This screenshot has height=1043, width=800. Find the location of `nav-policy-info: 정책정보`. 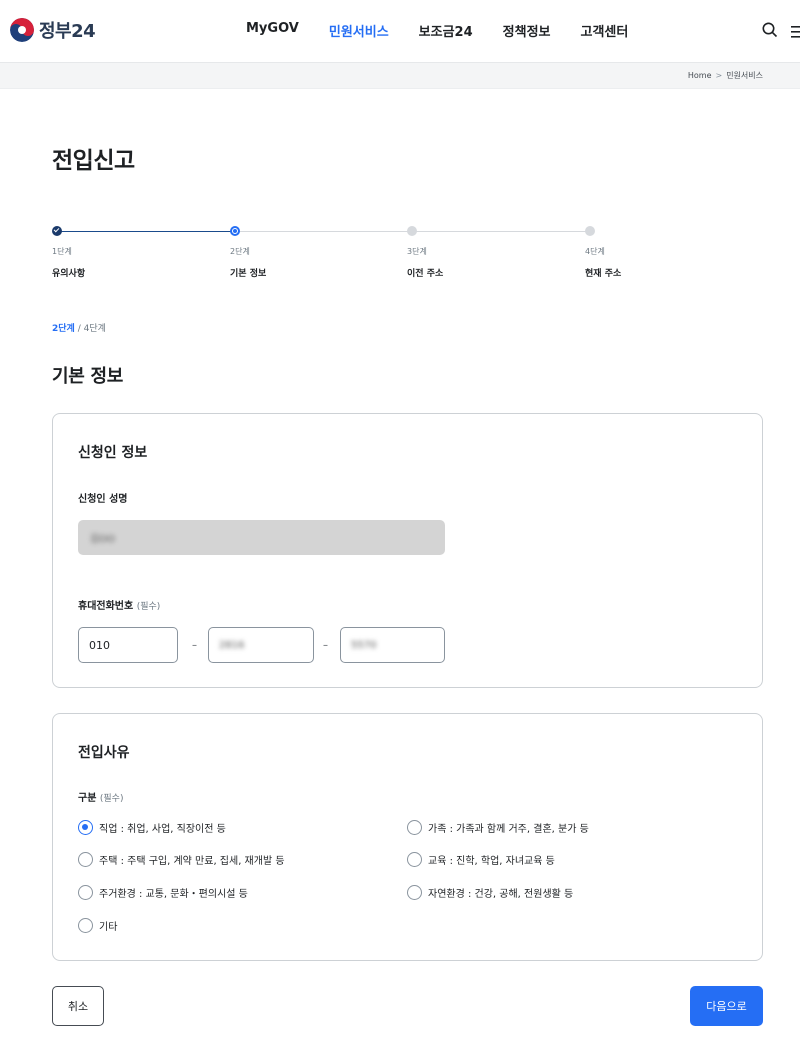

nav-policy-info: 정책정보 is located at coordinates (527, 30).